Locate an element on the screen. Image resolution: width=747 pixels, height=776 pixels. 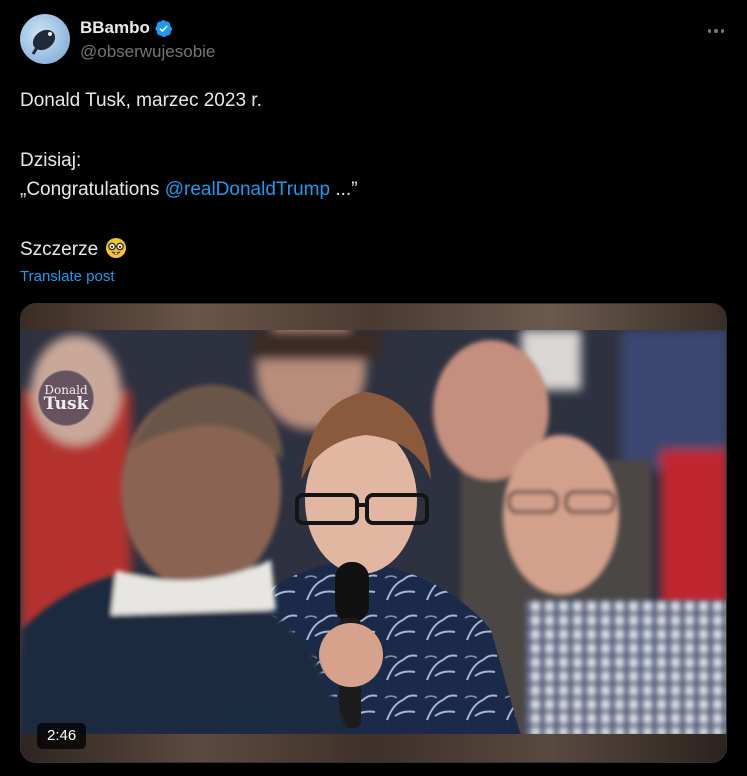
post-line: „Congratulations @realDonaldTrump ...” is located at coordinates (373, 190).